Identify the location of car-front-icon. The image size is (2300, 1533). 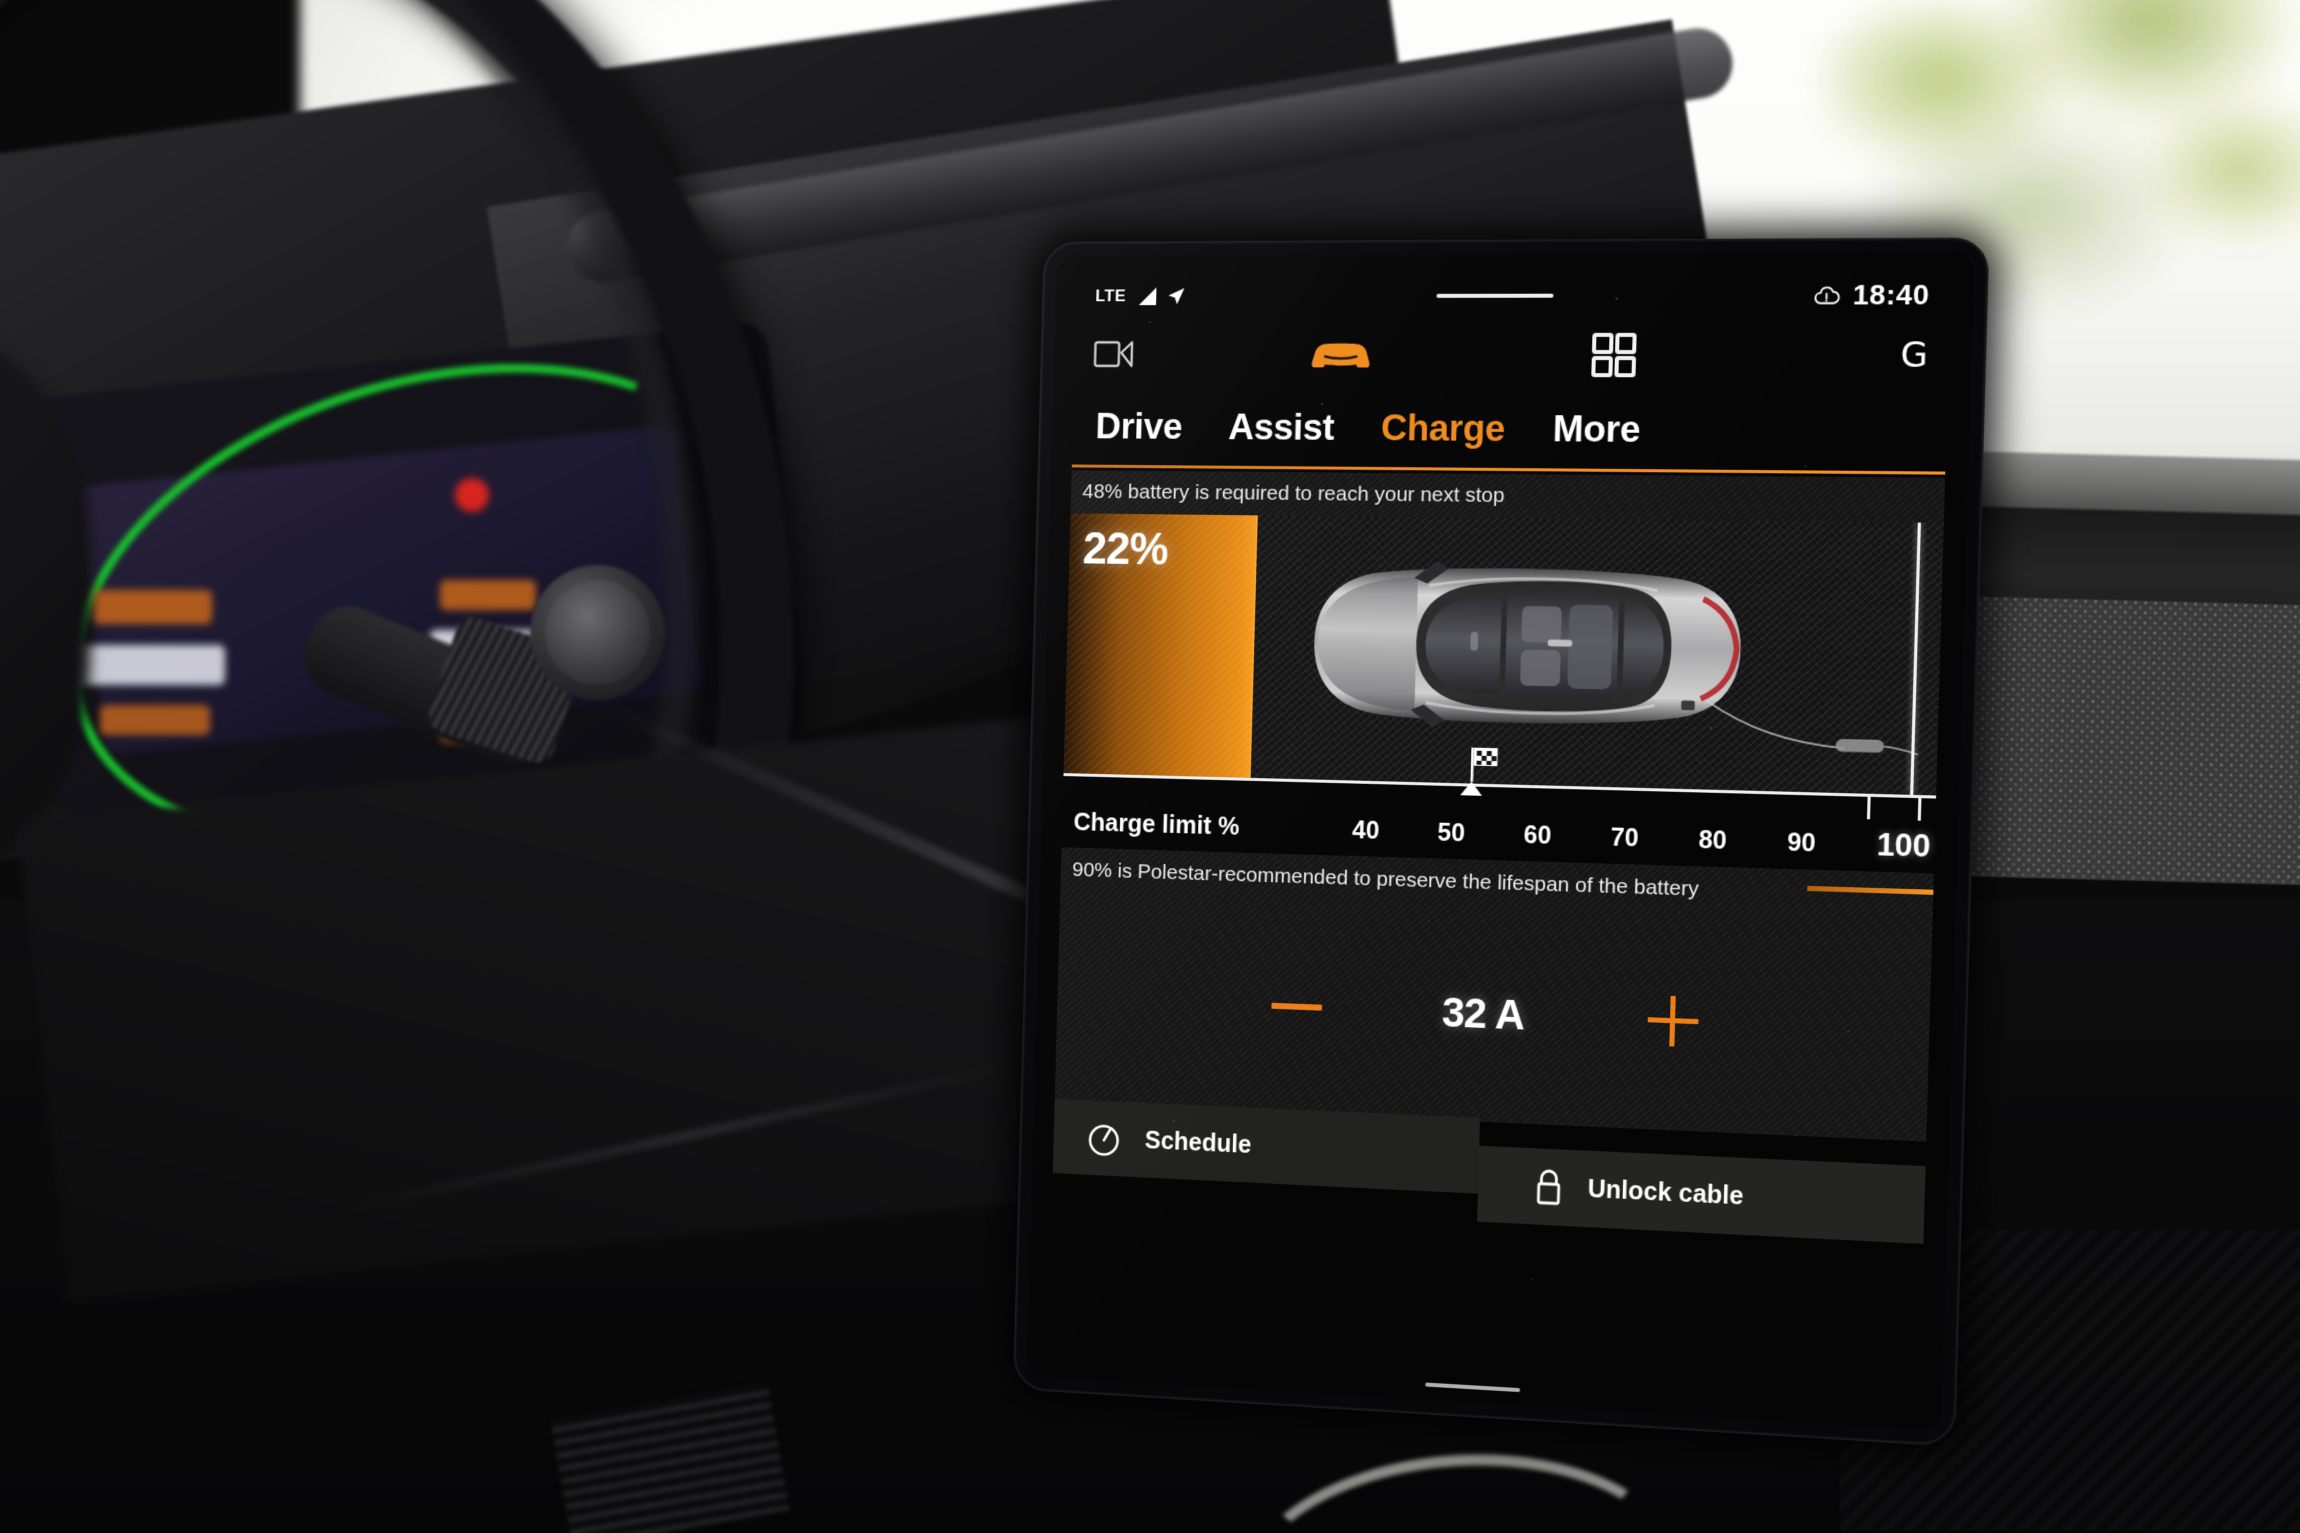
(1341, 355).